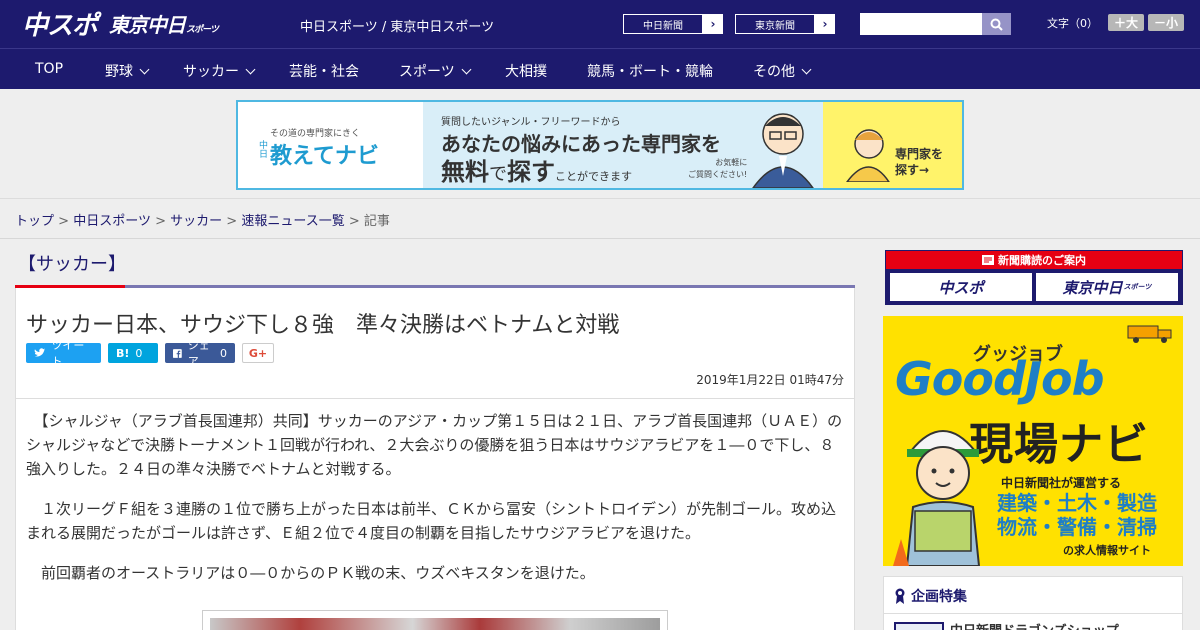 The height and width of the screenshot is (630, 1200). I want to click on font-smaller-button: －小, so click(1166, 22).